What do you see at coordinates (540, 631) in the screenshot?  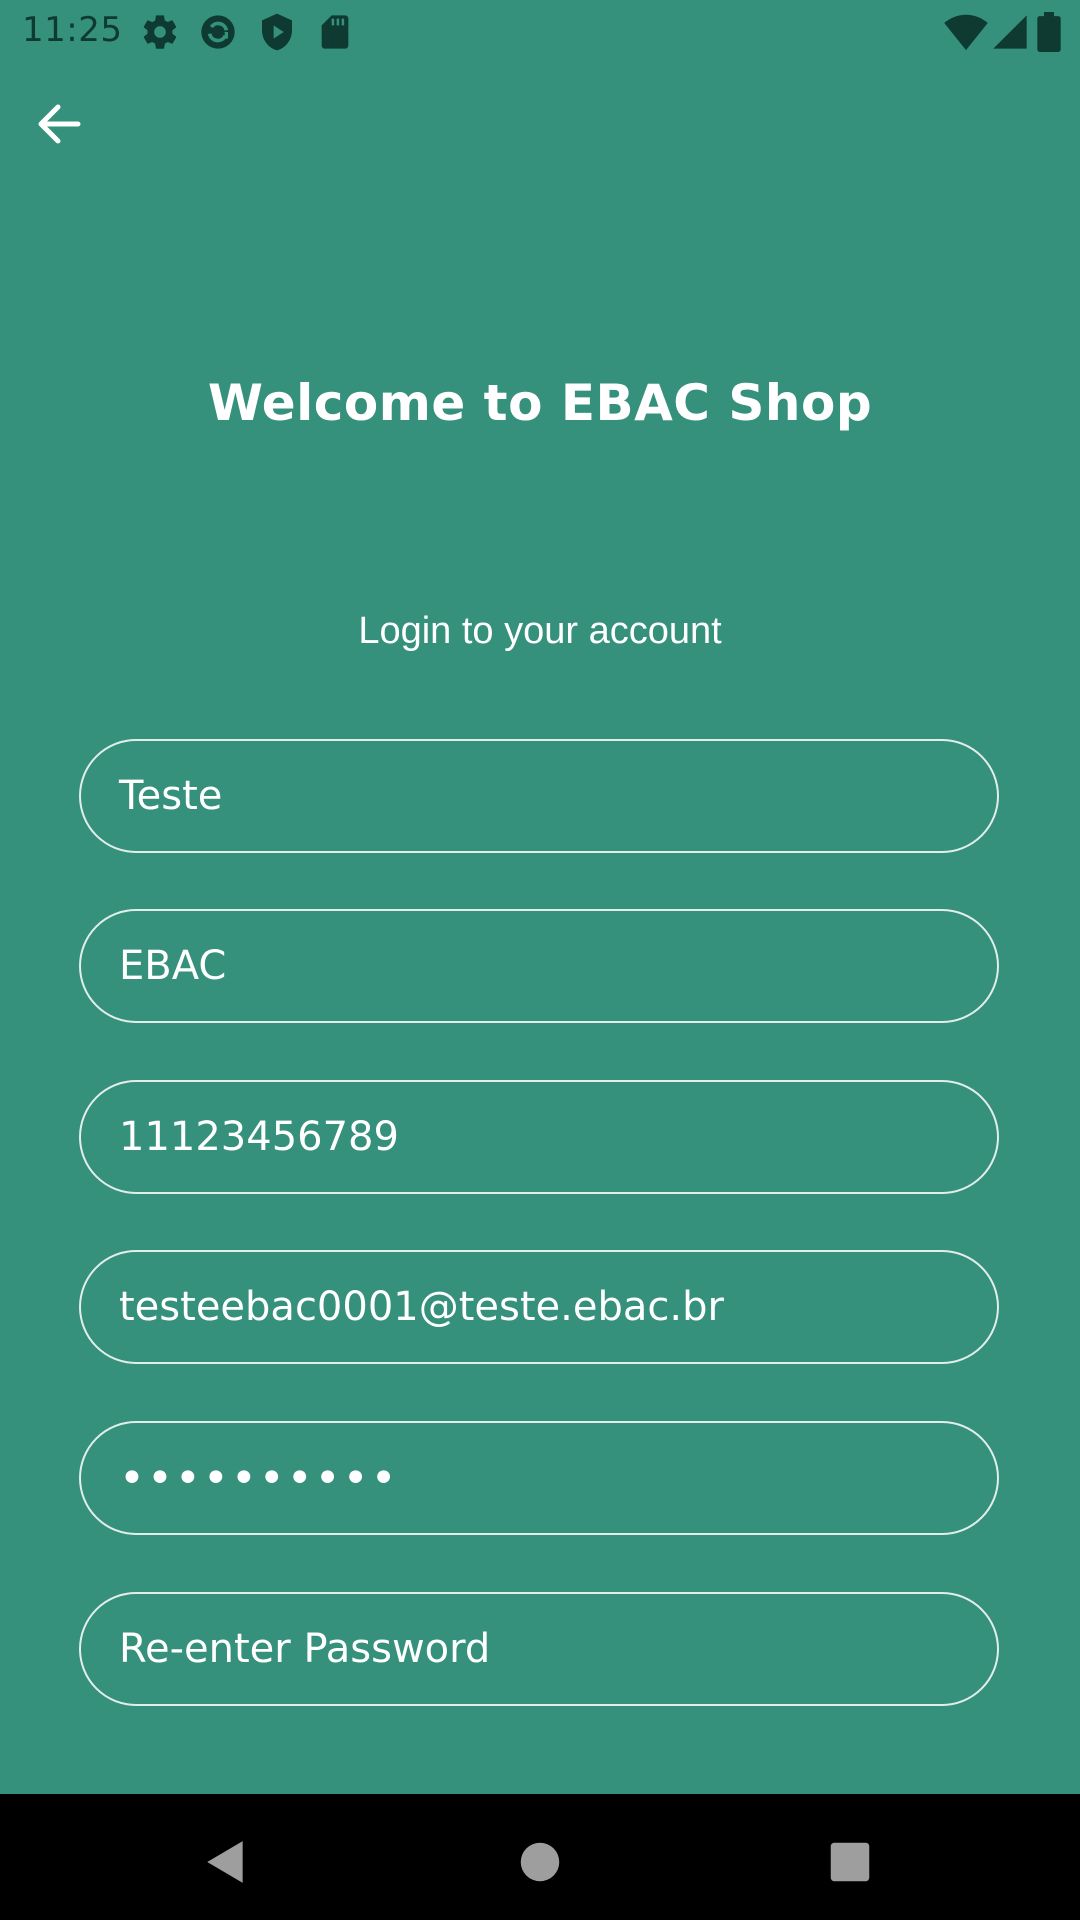 I see `page-subtitle: Login to your account` at bounding box center [540, 631].